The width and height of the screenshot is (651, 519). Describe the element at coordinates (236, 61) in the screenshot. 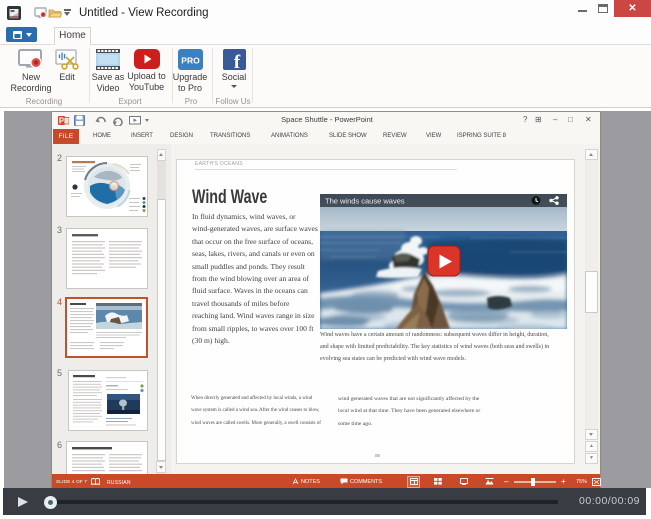

I see `svg-text: f` at that location.